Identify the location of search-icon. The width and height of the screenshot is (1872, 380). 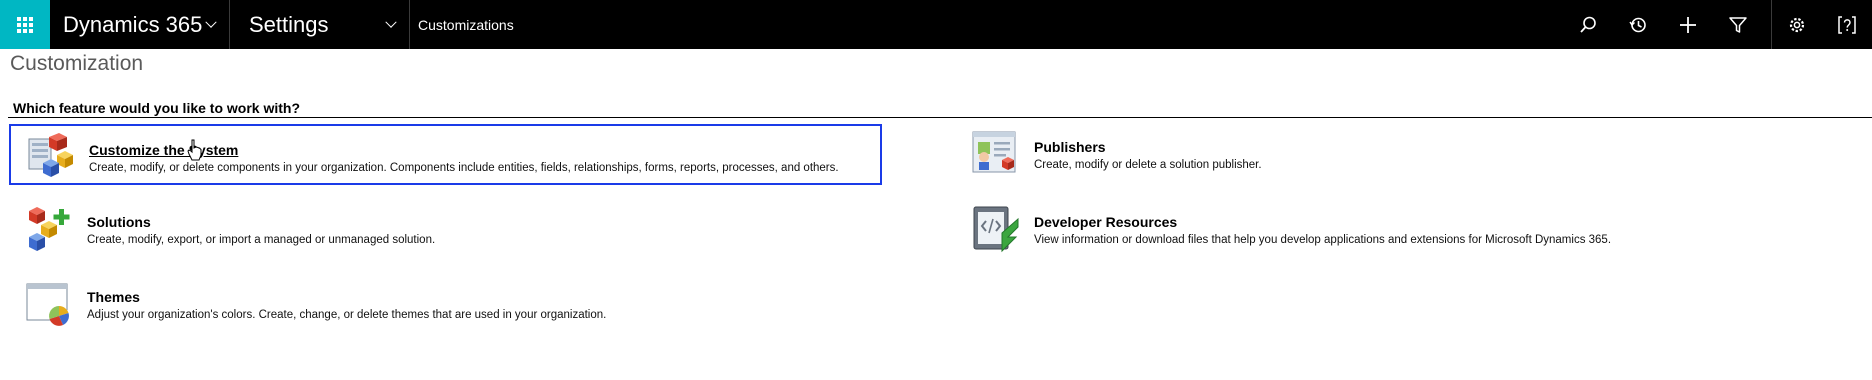
(1588, 24).